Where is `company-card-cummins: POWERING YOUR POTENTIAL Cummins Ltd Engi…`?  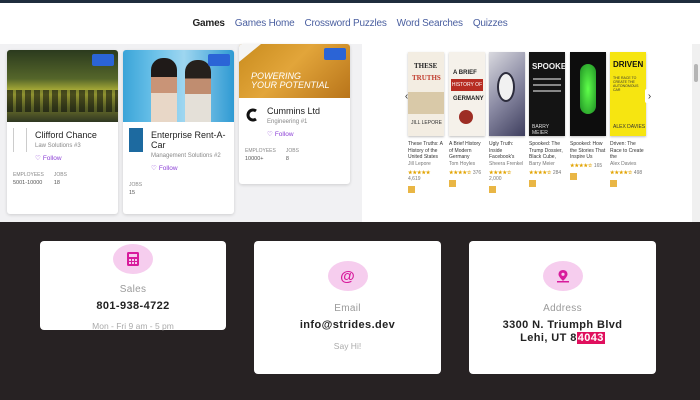
company-card-cummins: POWERING YOUR POTENTIAL Cummins Ltd Engi… is located at coordinates (294, 114).